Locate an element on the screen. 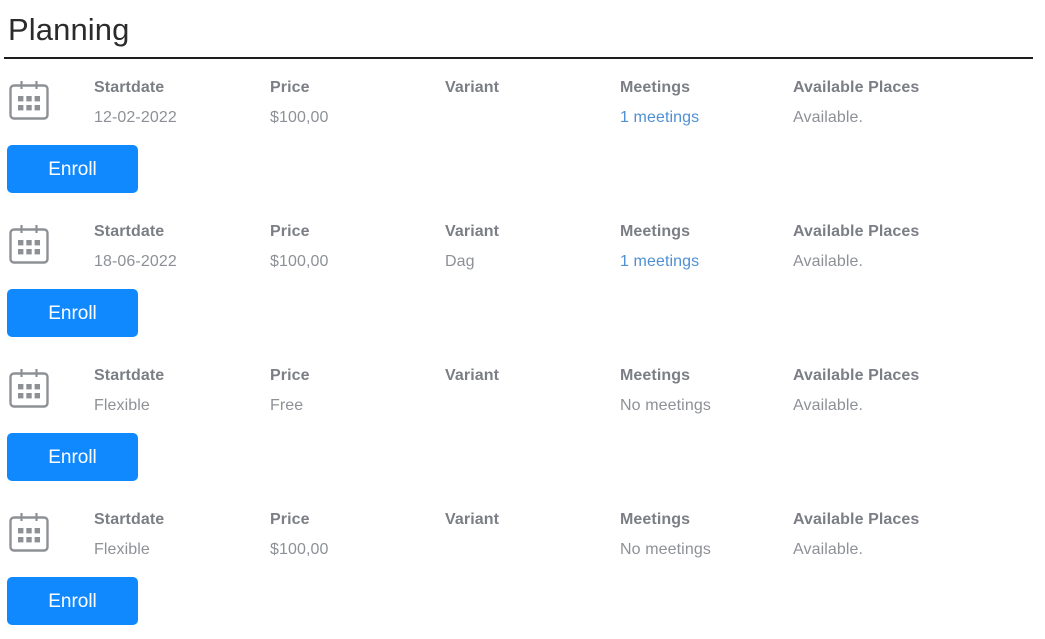 This screenshot has height=639, width=1045. startdate-column: Startdate 12-02-2022 is located at coordinates (182, 103).